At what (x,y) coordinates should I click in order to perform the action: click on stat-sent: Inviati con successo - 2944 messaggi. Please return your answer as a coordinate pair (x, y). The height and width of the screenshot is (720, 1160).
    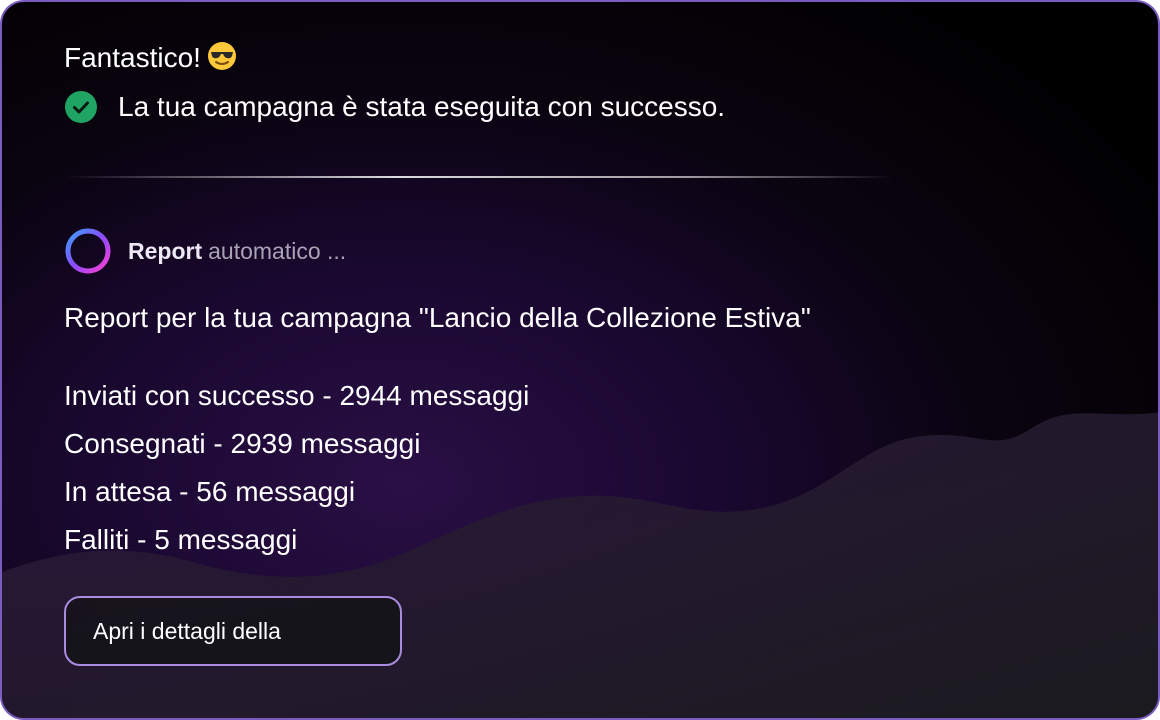
    Looking at the image, I should click on (297, 395).